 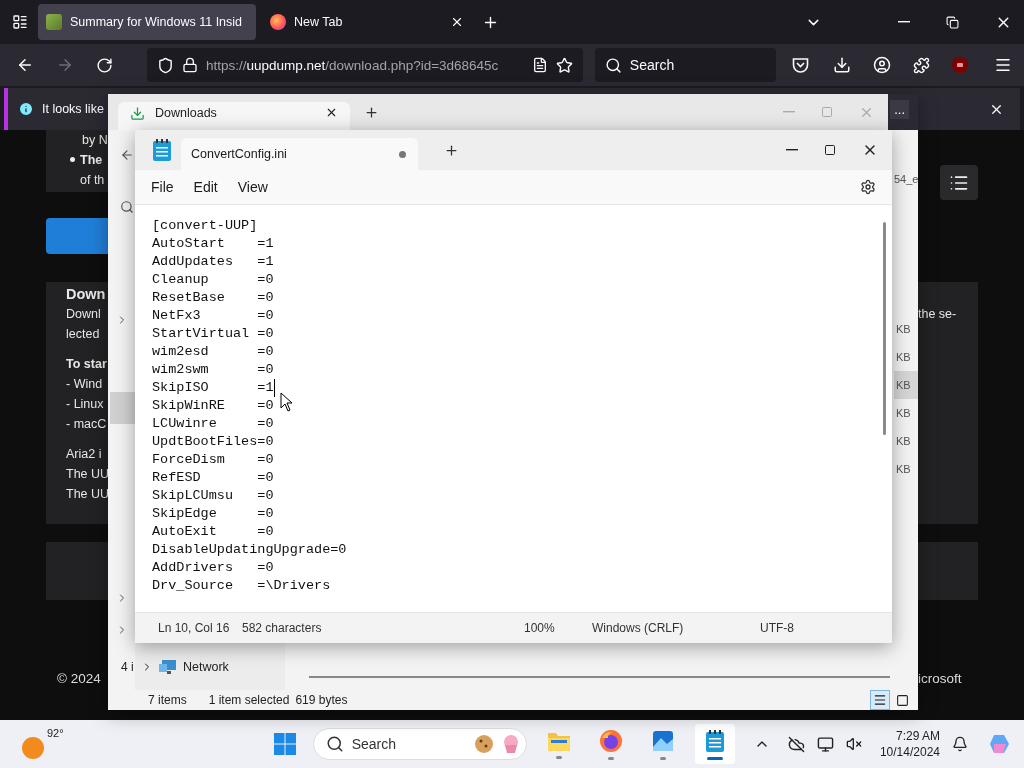 What do you see at coordinates (20, 22) in the screenshot?
I see `tab-list-icon` at bounding box center [20, 22].